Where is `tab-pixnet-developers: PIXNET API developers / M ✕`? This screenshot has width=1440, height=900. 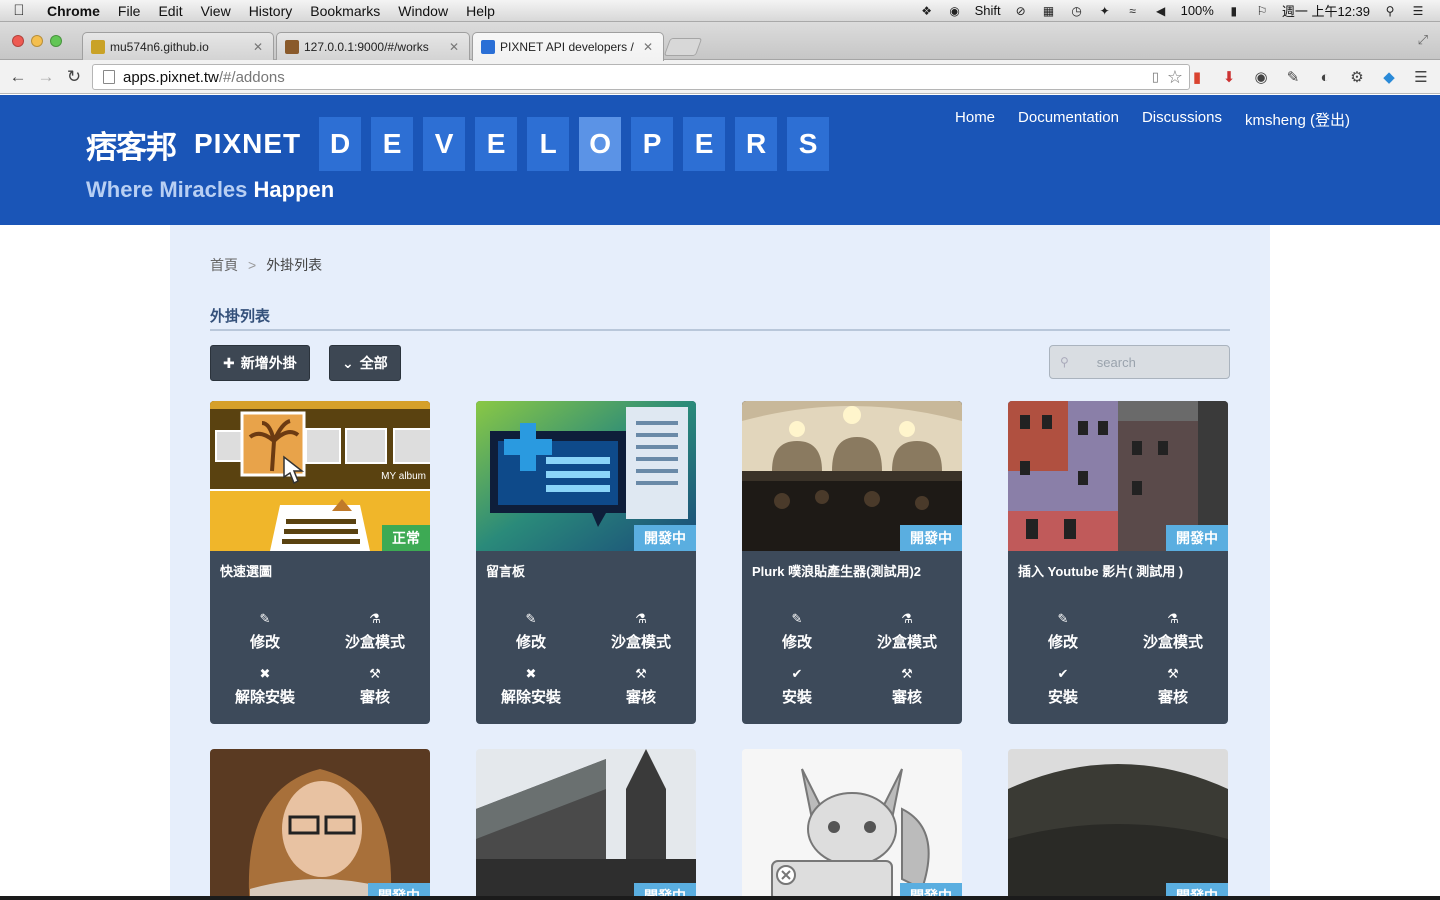 tab-pixnet-developers: PIXNET API developers / M ✕ is located at coordinates (568, 46).